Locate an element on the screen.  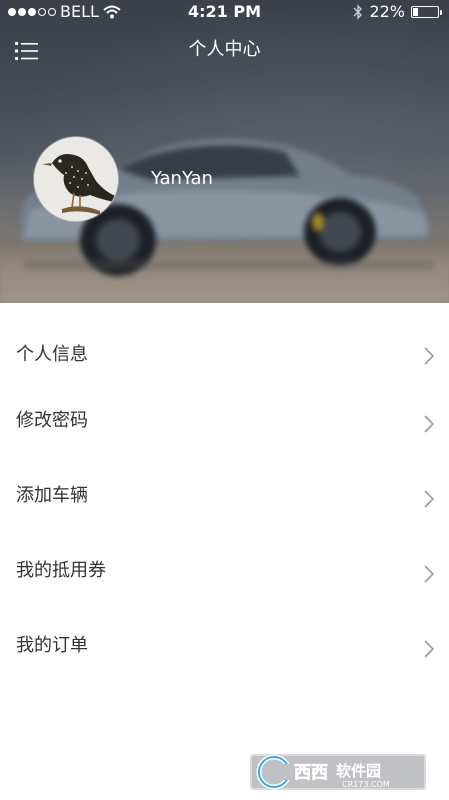
menu-item-personal-info: 个人信息 is located at coordinates (224, 342).